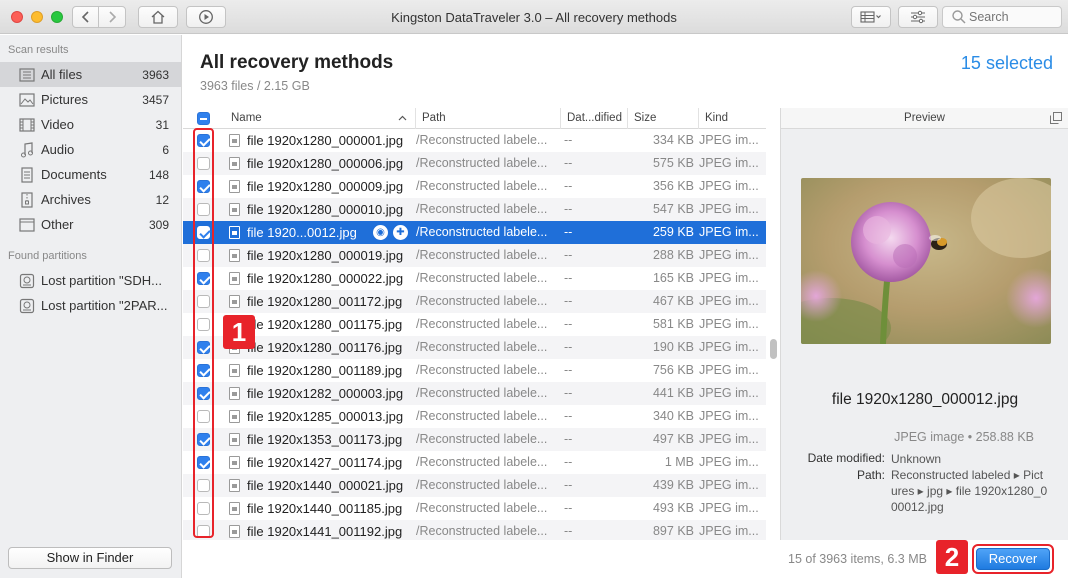 This screenshot has width=1068, height=578. I want to click on search-icon, so click(959, 17).